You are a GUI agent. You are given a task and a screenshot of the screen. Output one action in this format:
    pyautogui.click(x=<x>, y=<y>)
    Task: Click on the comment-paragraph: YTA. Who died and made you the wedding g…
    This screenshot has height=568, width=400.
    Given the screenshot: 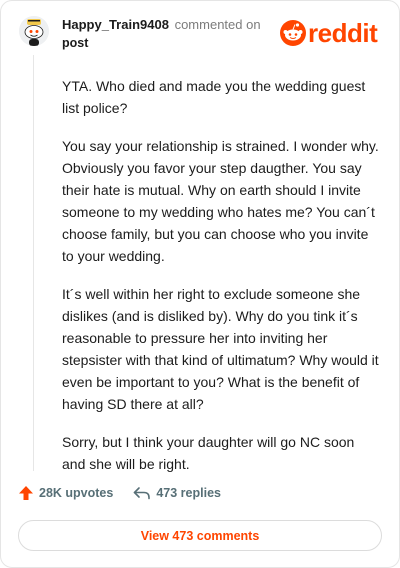 What is the action you would take?
    pyautogui.click(x=214, y=97)
    